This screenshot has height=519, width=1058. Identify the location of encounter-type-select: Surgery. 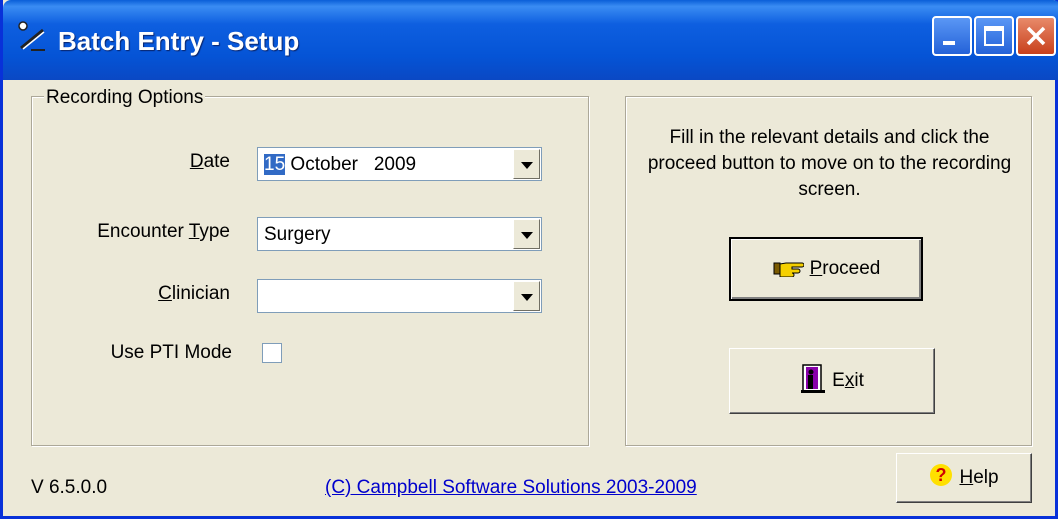
(399, 234).